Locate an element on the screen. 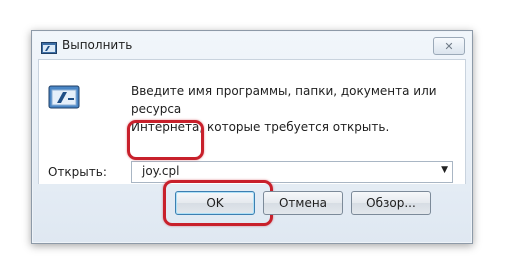  open-label: Открыть: is located at coordinates (77, 172).